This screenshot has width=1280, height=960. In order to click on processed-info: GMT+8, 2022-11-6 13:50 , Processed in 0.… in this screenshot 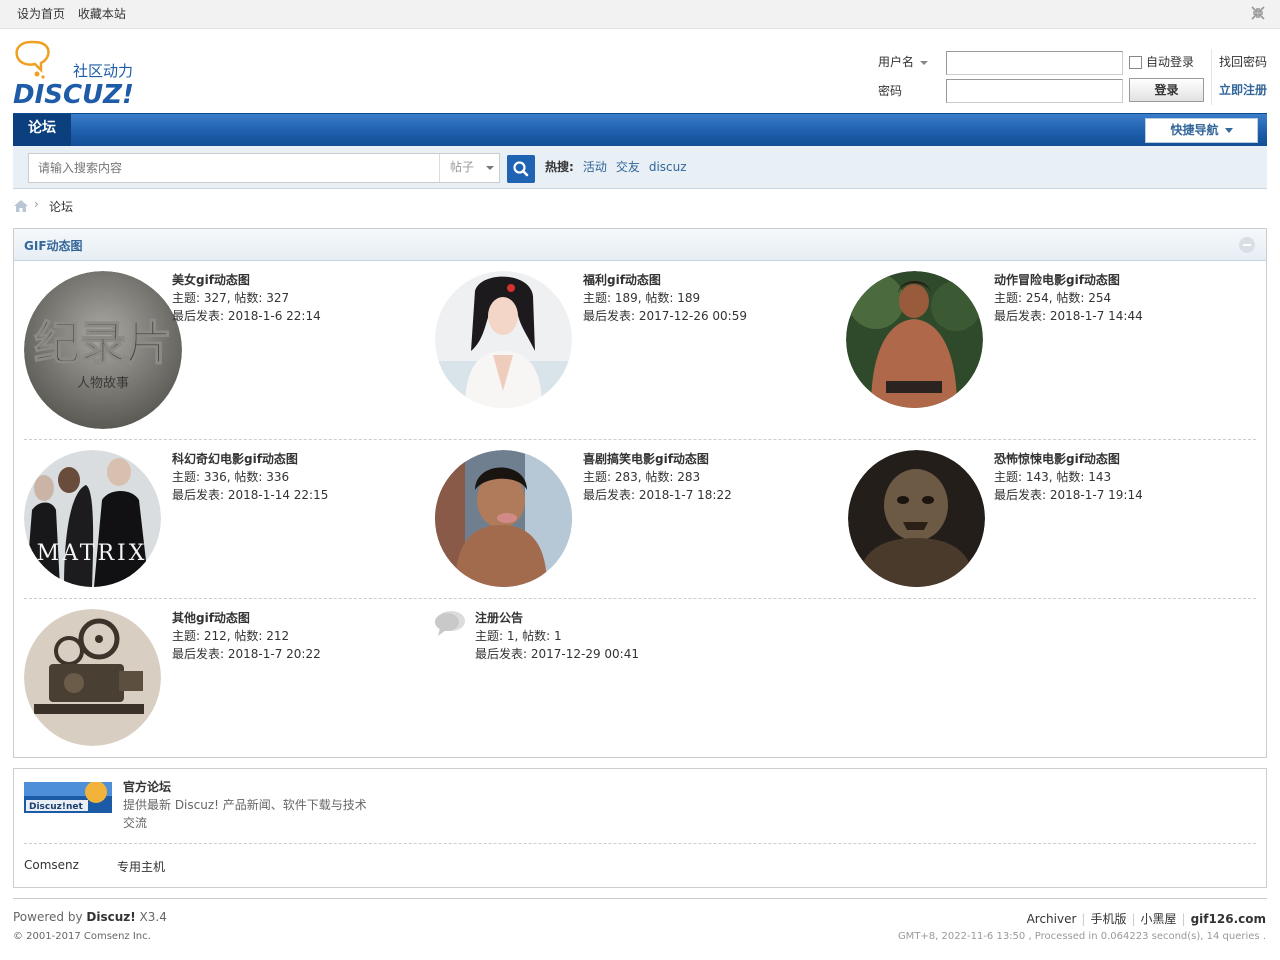, I will do `click(1081, 936)`.